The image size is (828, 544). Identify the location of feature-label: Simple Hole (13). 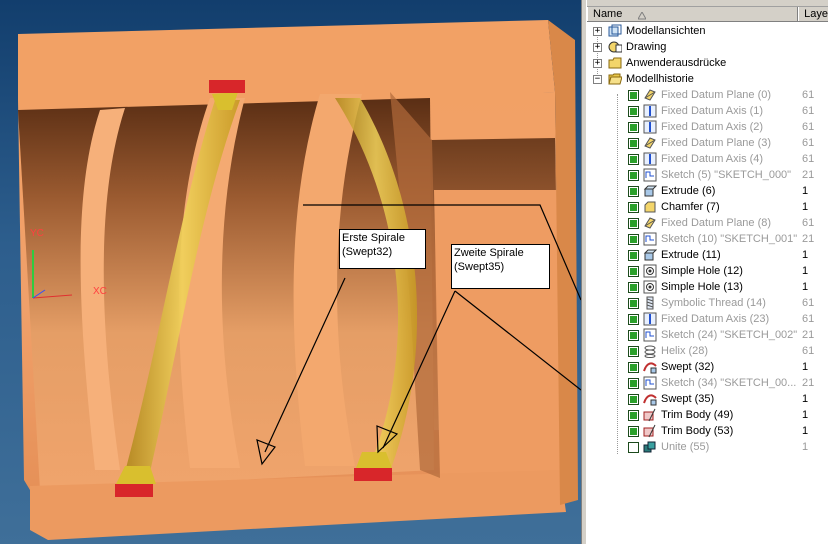
(702, 287).